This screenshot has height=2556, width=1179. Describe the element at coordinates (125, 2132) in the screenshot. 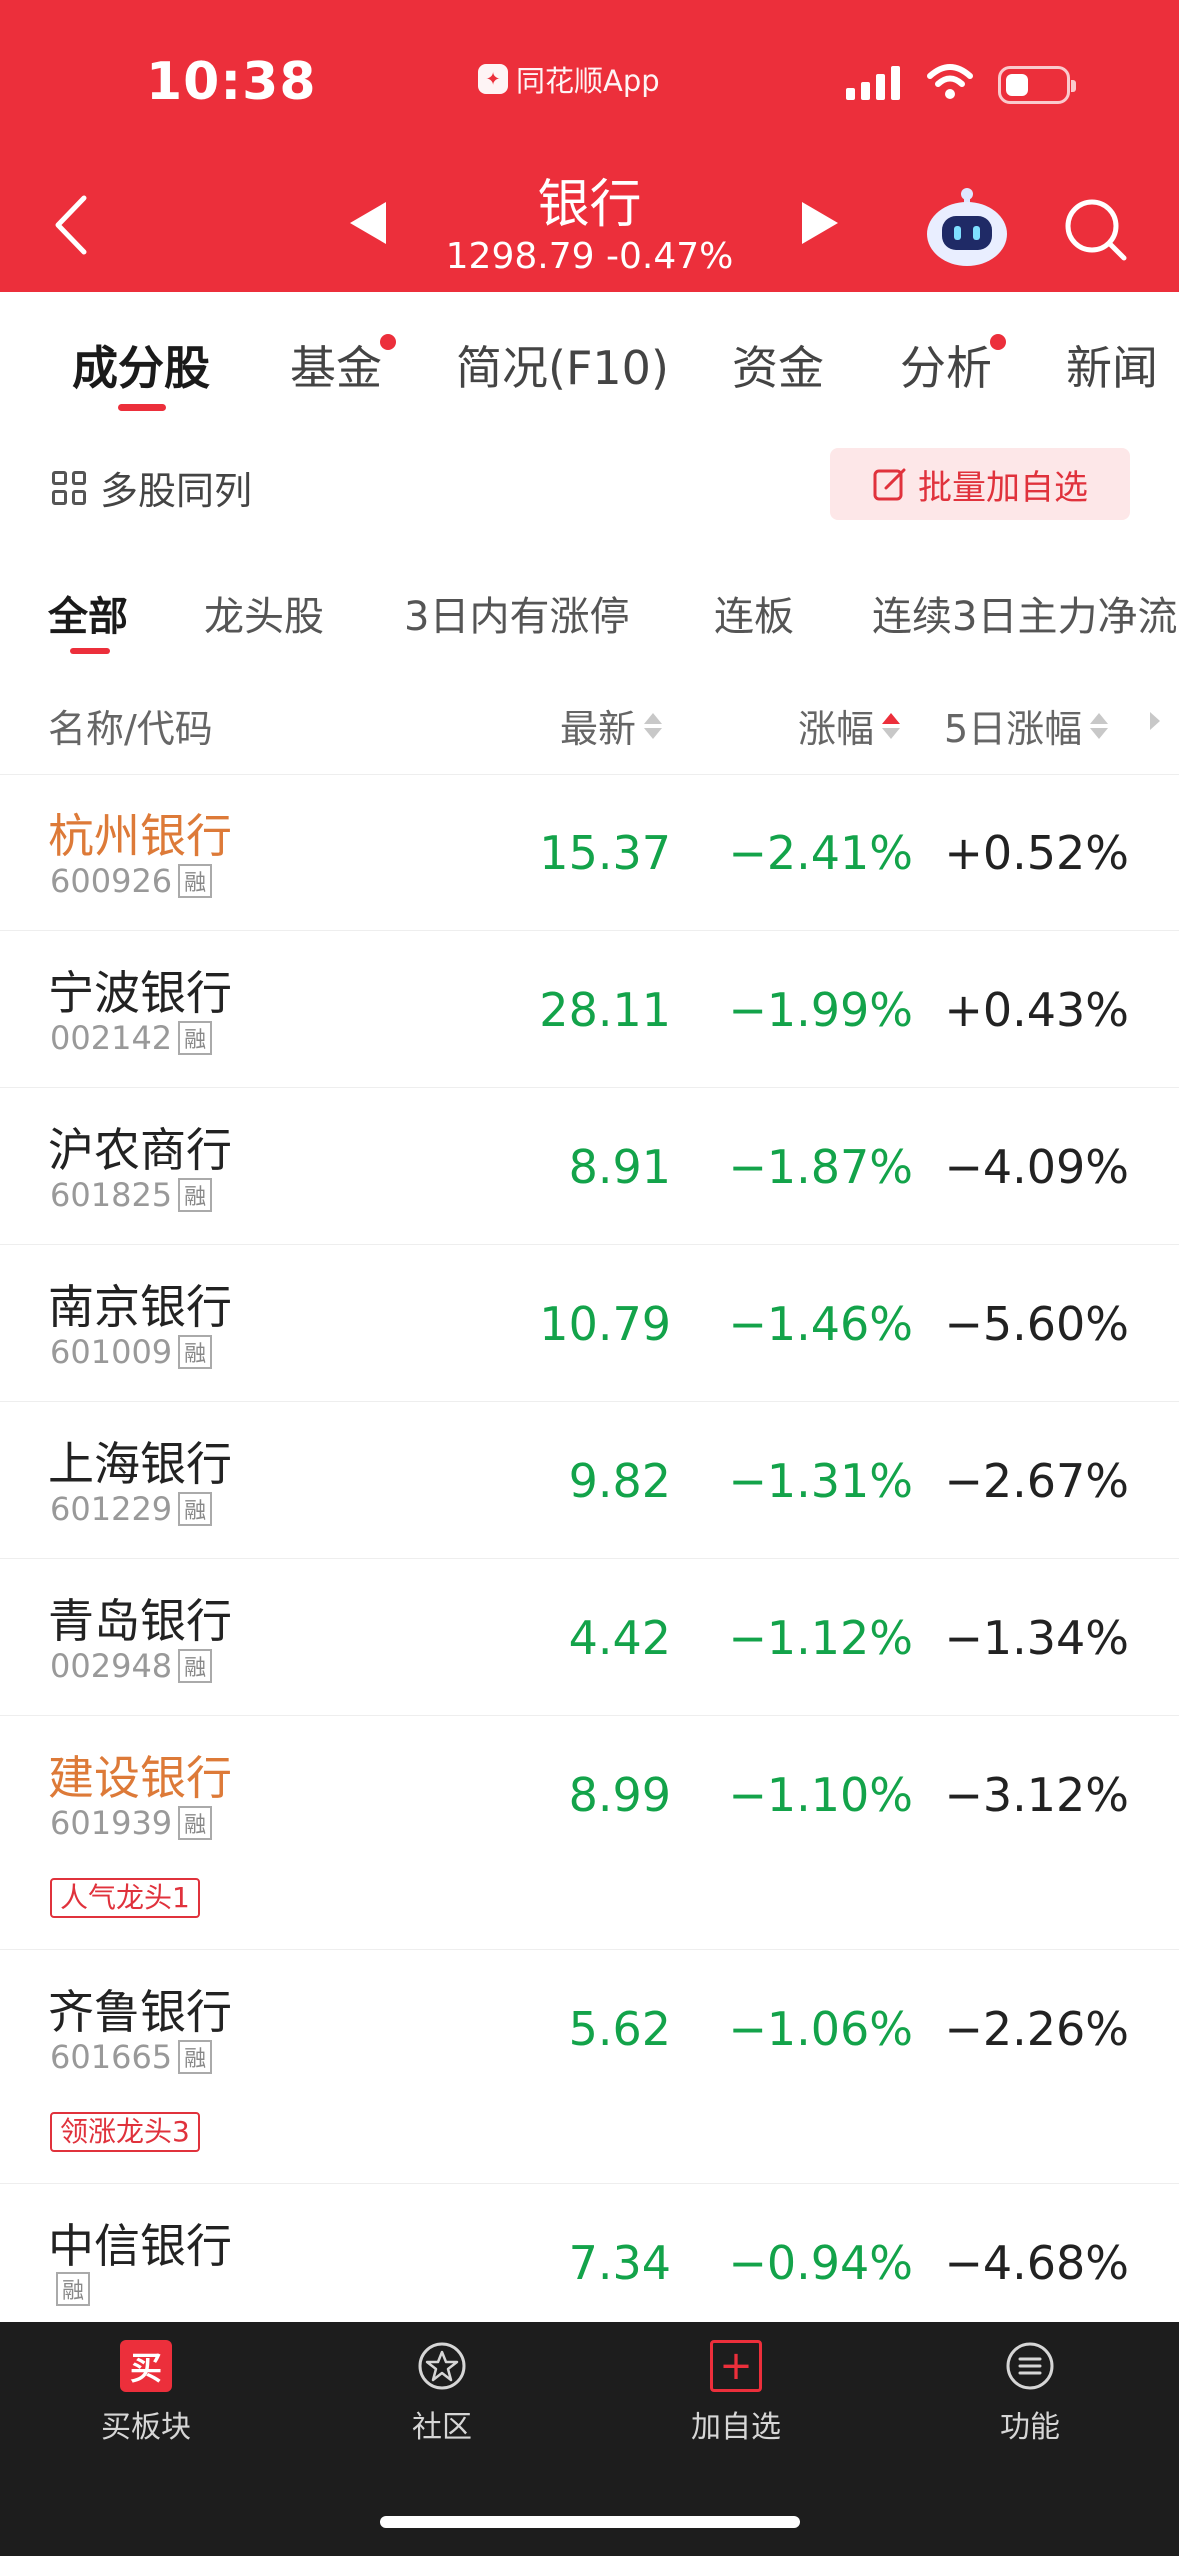

I see `leader-badge: 领涨龙头3` at that location.